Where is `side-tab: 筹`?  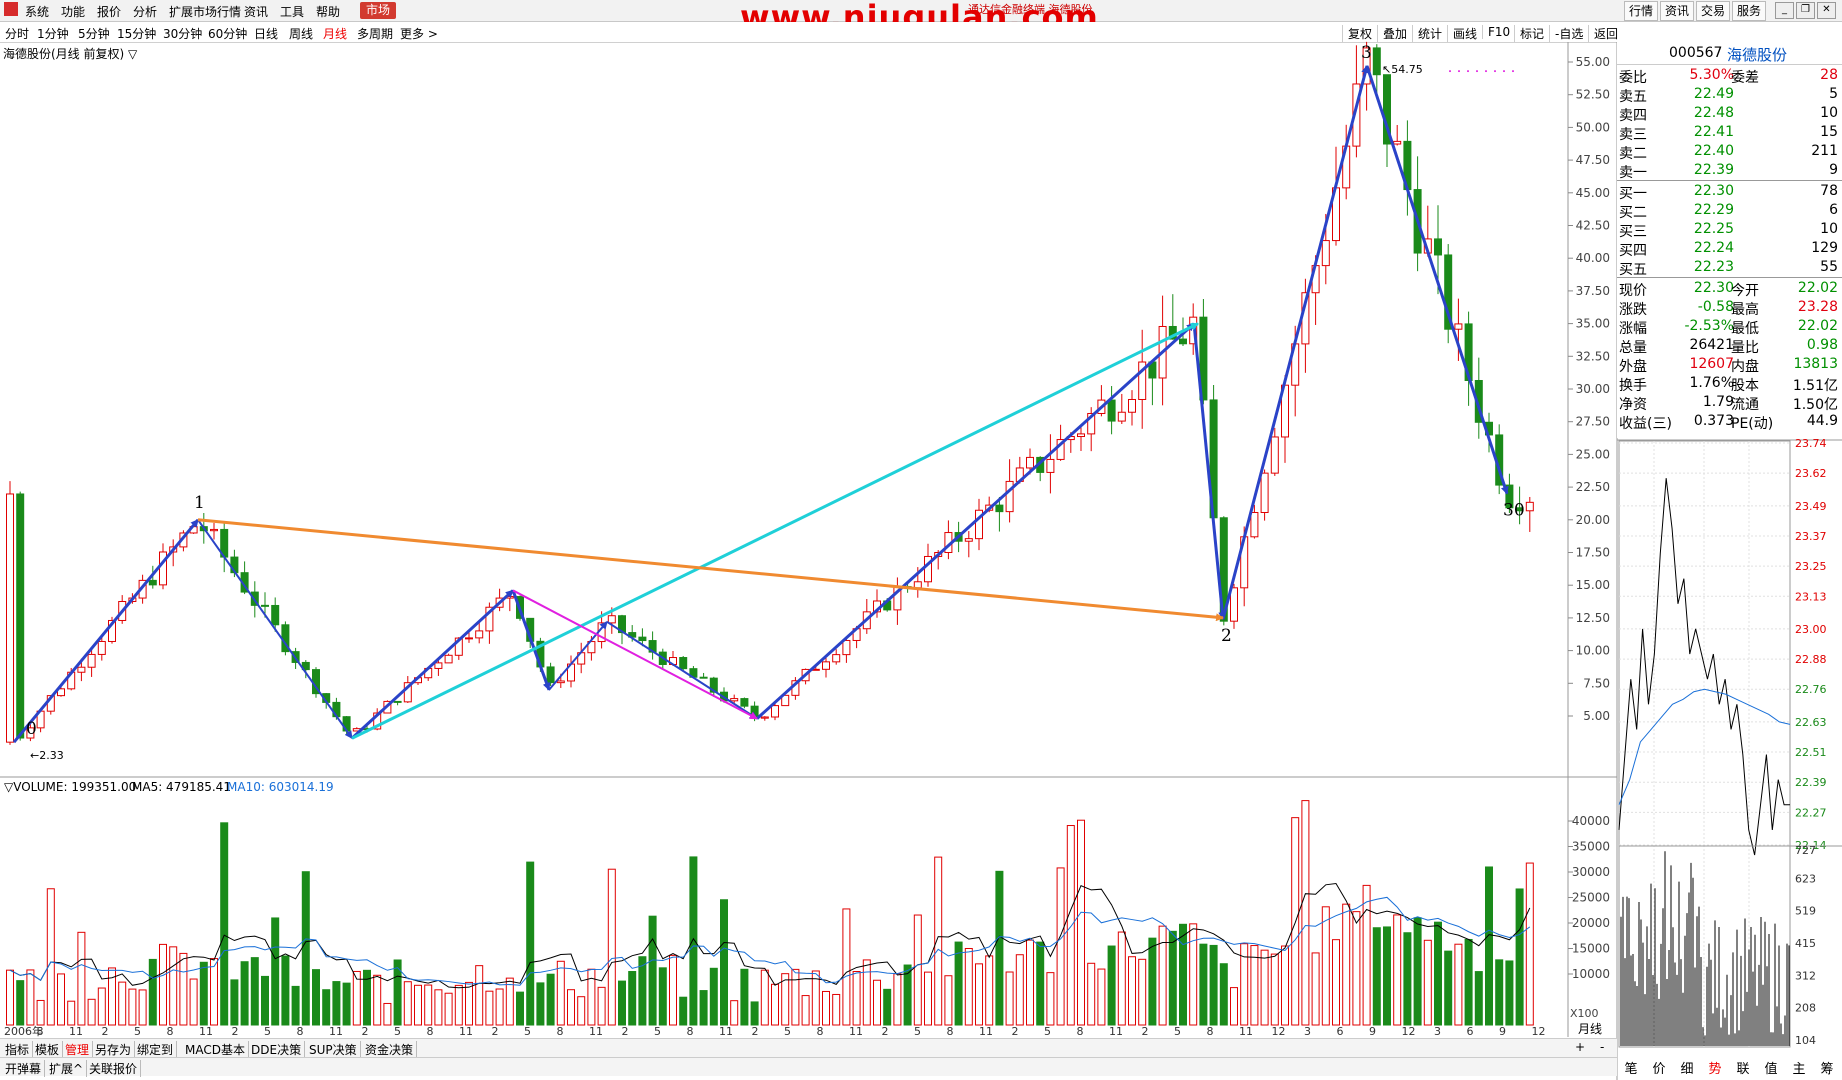 side-tab: 筹 is located at coordinates (1827, 1067).